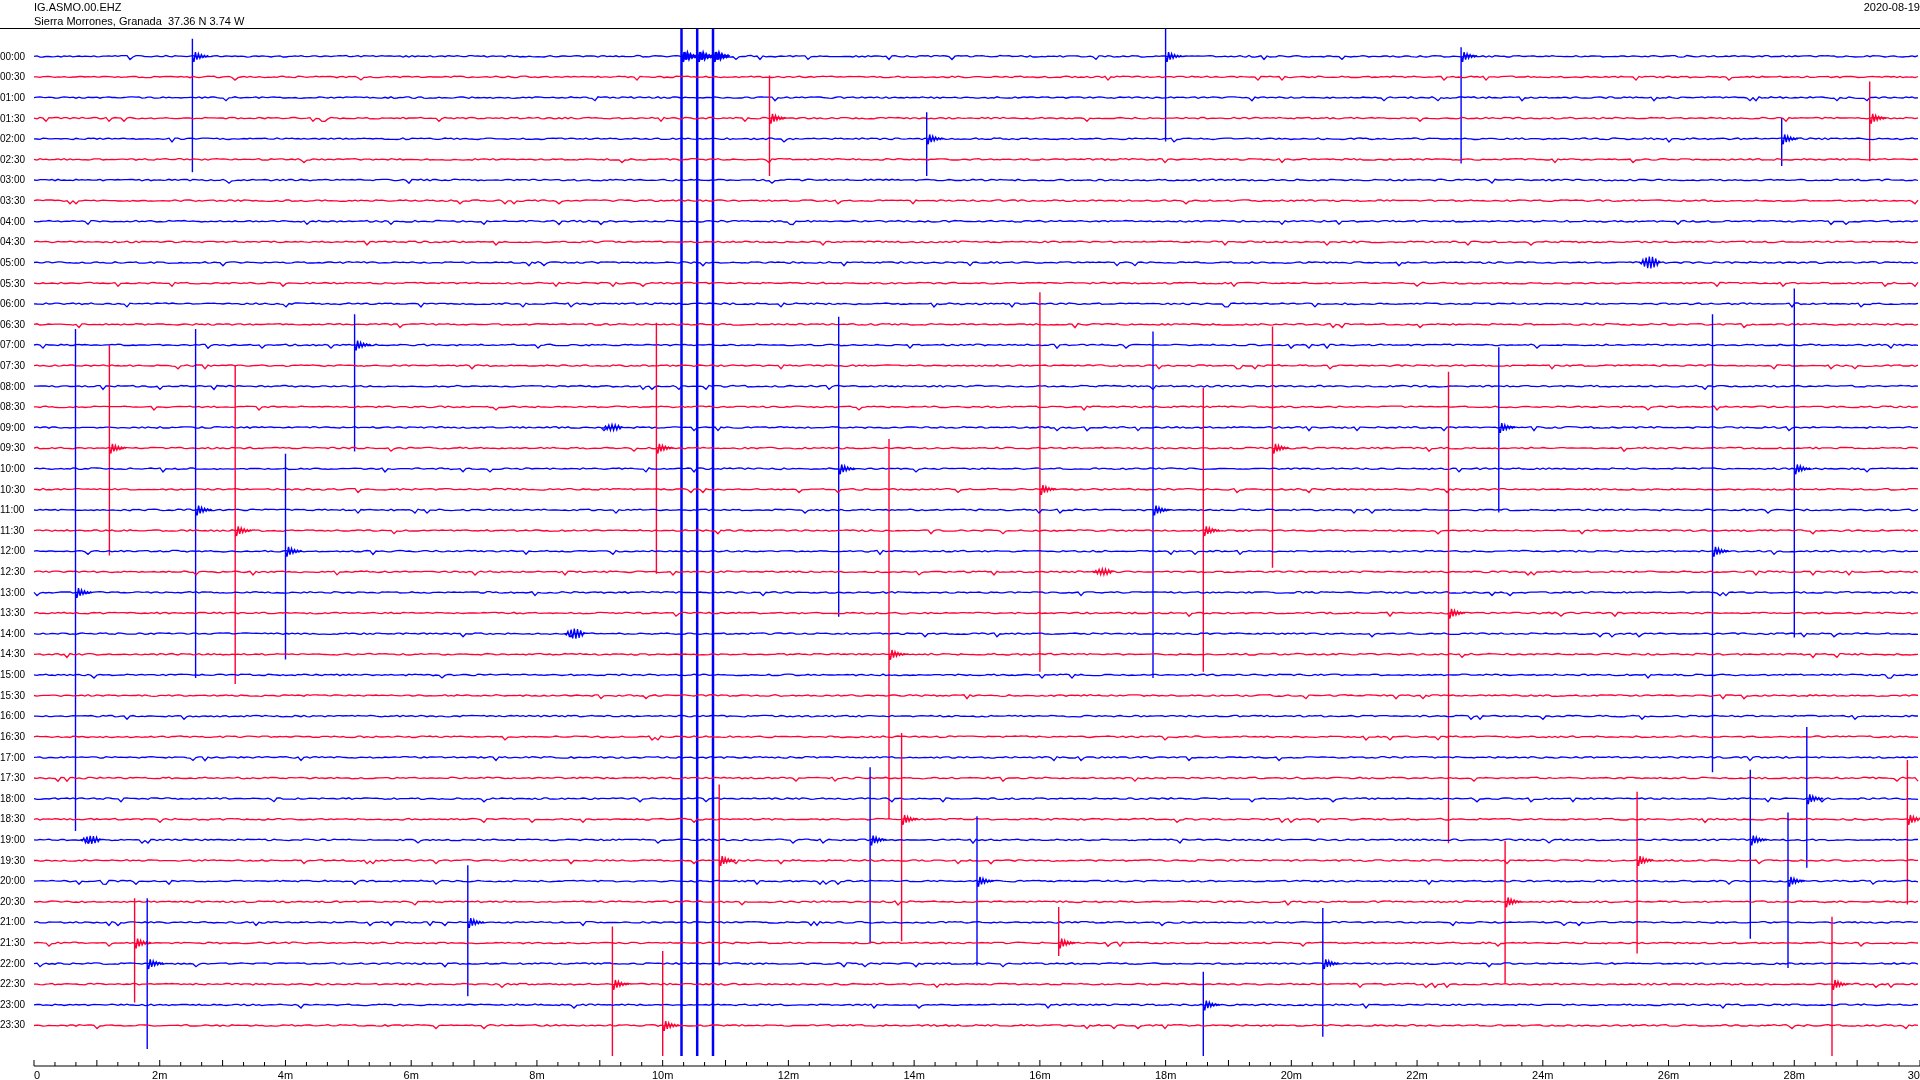  Describe the element at coordinates (285, 1074) in the screenshot. I see `axis-tick-label: 4m` at that location.